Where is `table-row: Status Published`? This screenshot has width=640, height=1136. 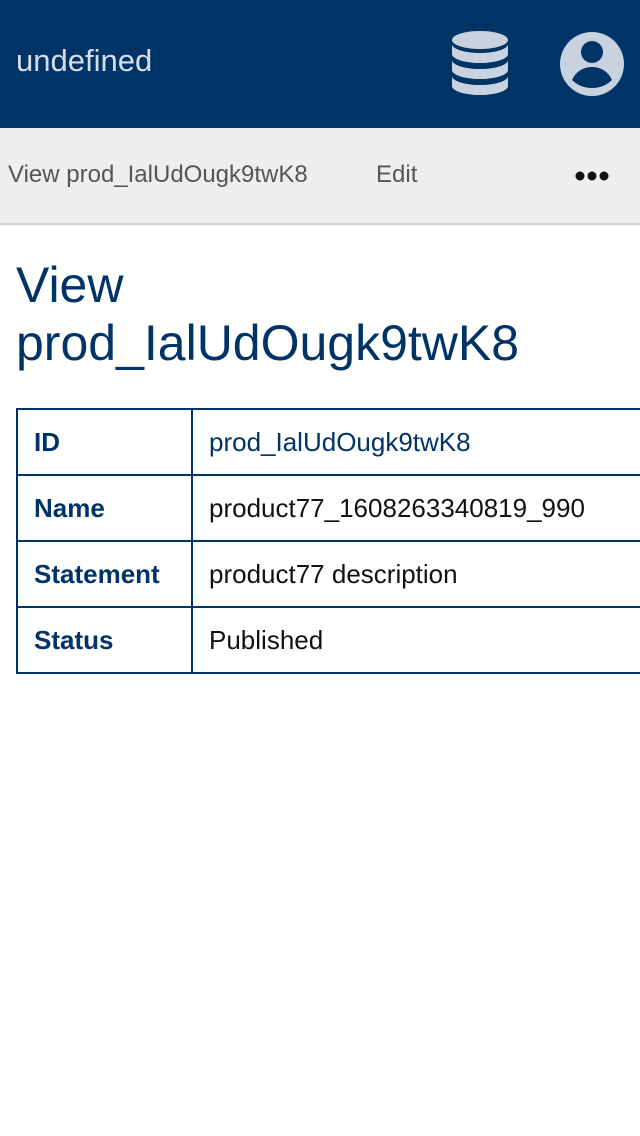
table-row: Status Published is located at coordinates (328, 640).